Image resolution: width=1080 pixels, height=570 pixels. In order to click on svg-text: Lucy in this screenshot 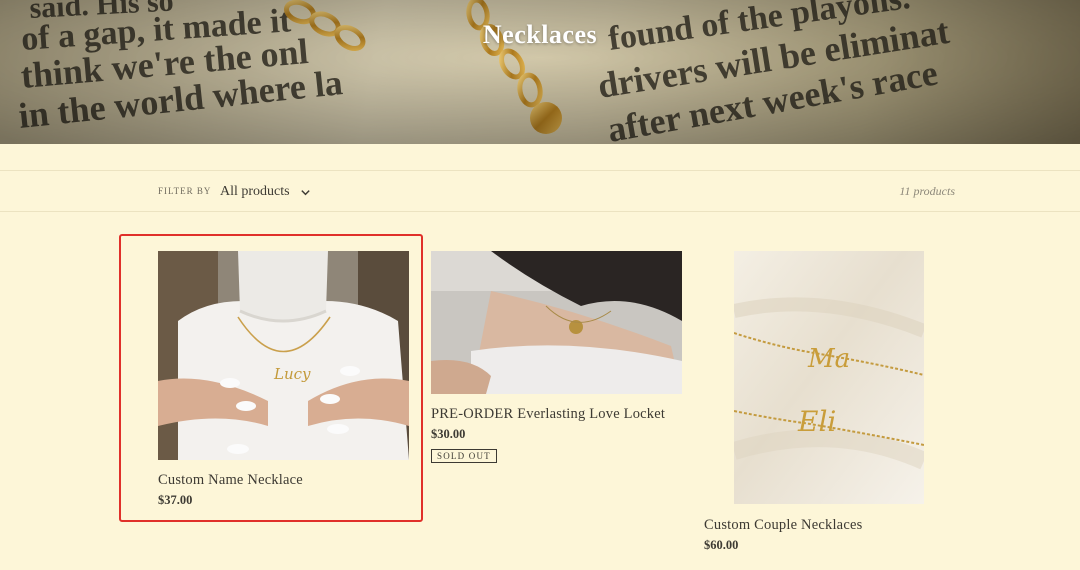, I will do `click(292, 374)`.